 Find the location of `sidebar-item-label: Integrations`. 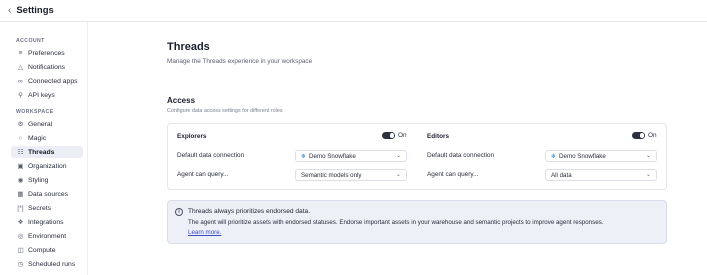

sidebar-item-label: Integrations is located at coordinates (46, 222).